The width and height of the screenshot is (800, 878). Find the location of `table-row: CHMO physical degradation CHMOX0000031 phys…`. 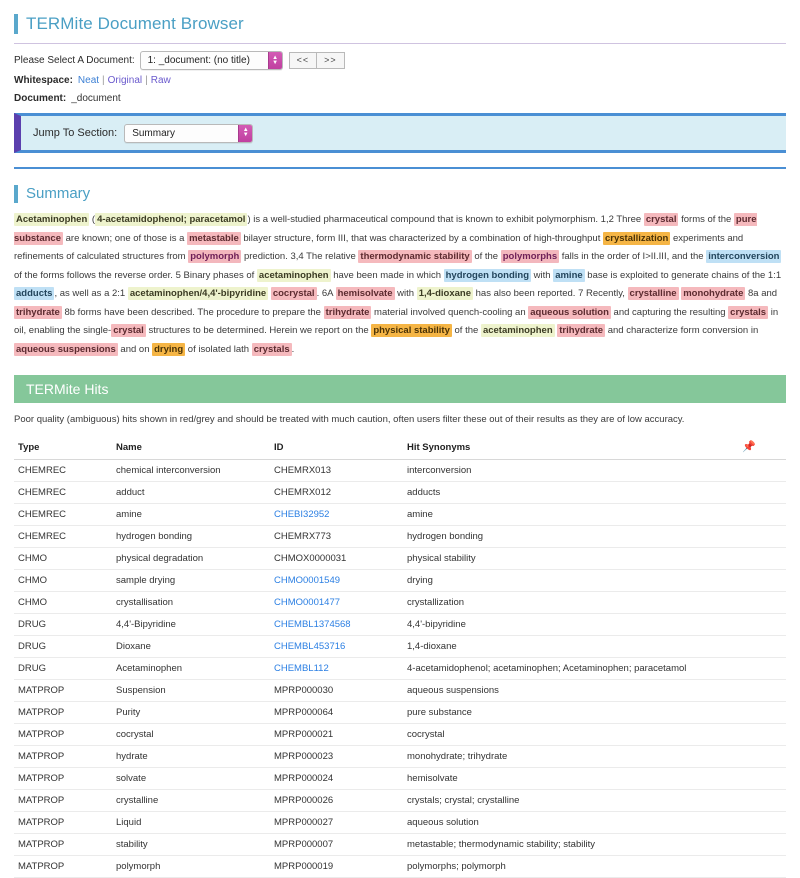

table-row: CHMO physical degradation CHMOX0000031 phys… is located at coordinates (400, 558).